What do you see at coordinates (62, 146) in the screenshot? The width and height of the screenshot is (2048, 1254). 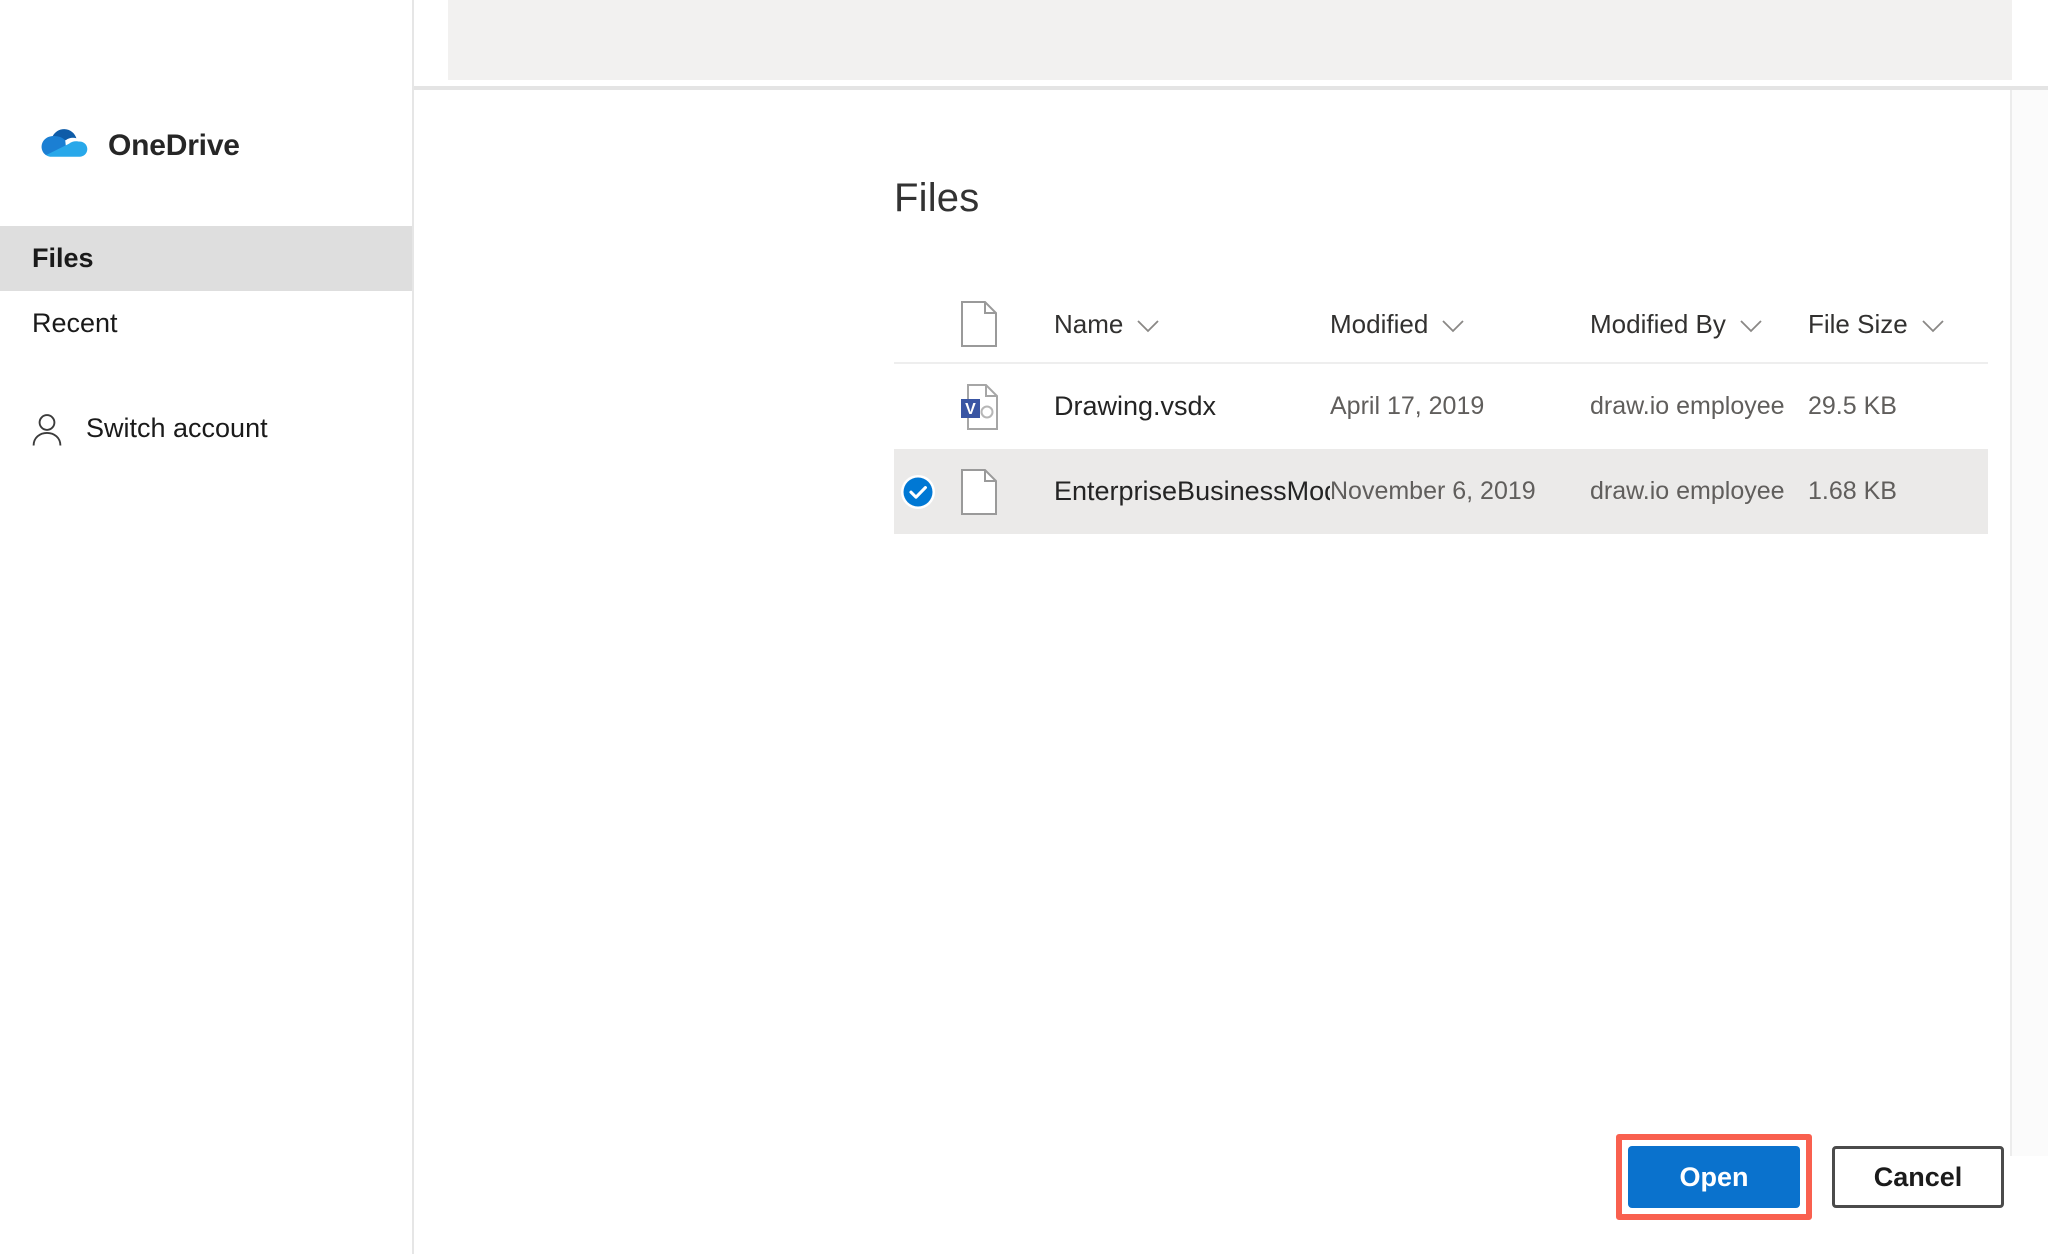 I see `onedrive-cloud-icon` at bounding box center [62, 146].